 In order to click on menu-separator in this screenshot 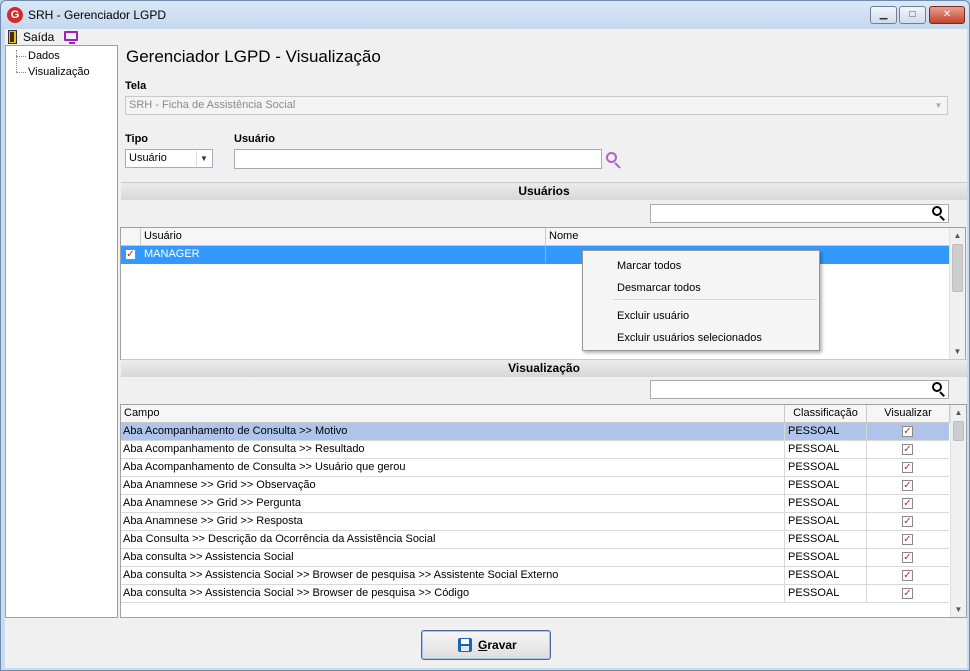, I will do `click(715, 299)`.